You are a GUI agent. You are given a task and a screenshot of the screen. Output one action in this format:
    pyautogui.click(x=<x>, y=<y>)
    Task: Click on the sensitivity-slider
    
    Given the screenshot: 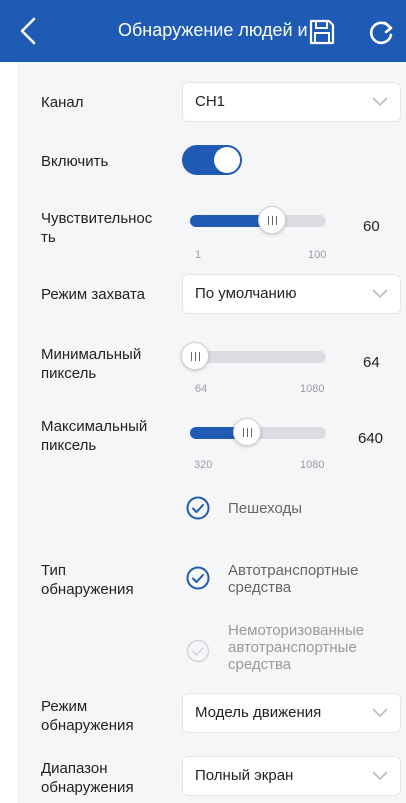 What is the action you would take?
    pyautogui.click(x=258, y=220)
    